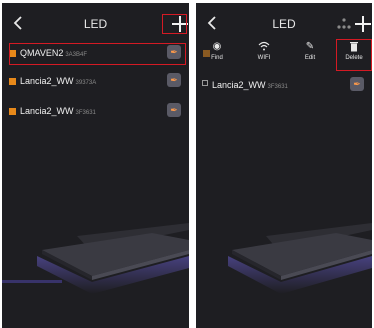 Image resolution: width=374 pixels, height=328 pixels. I want to click on wifi-icon, so click(264, 47).